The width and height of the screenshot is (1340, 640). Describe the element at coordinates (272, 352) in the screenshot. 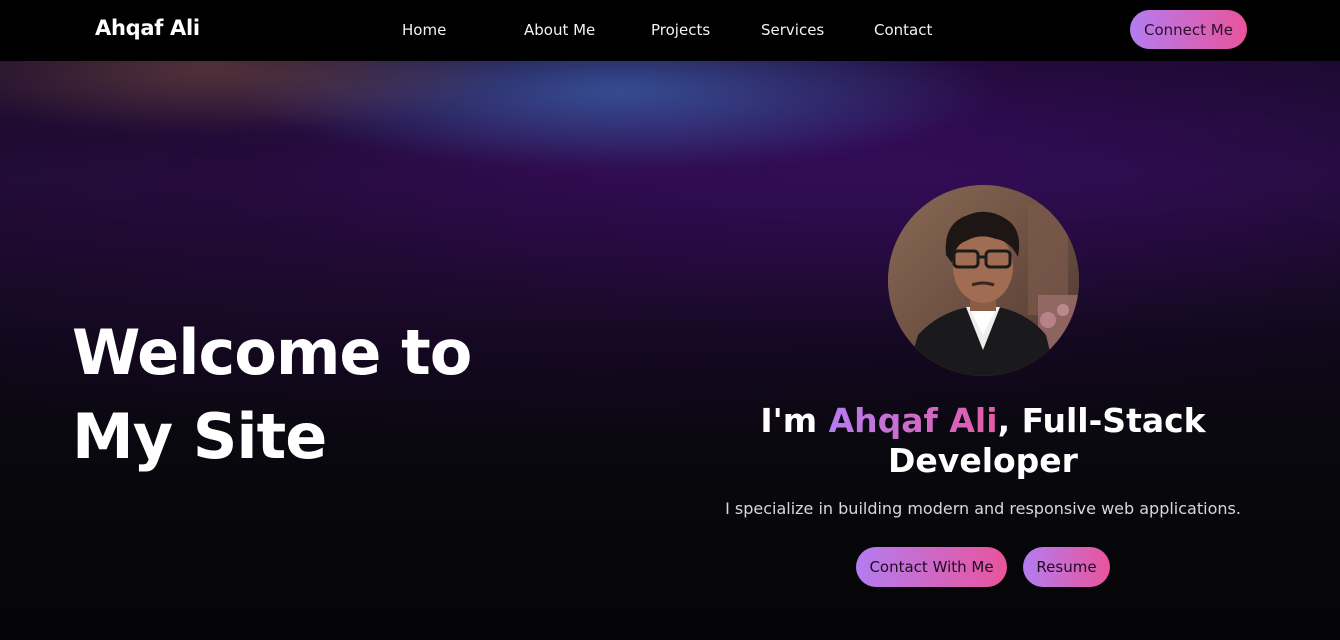

I see `hero-heading-line1: Welcome to` at that location.